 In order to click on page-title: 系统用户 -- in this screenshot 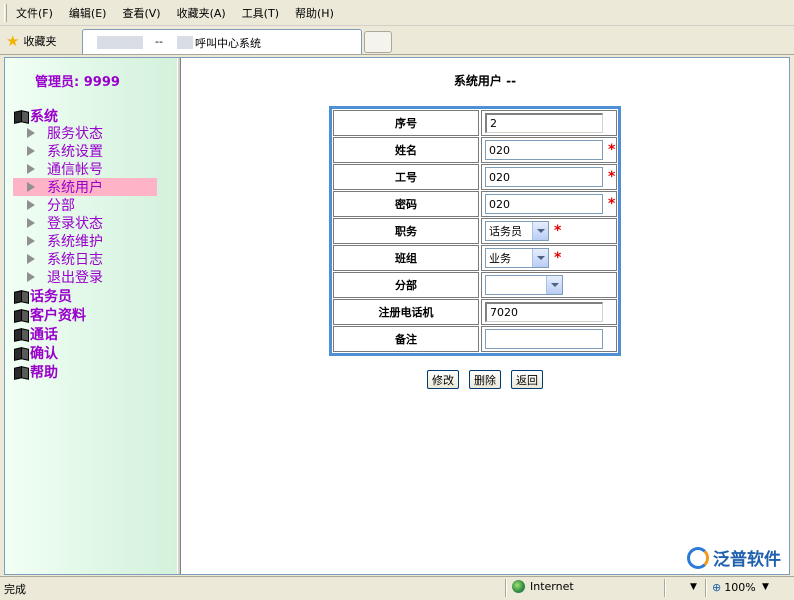, I will do `click(485, 81)`.